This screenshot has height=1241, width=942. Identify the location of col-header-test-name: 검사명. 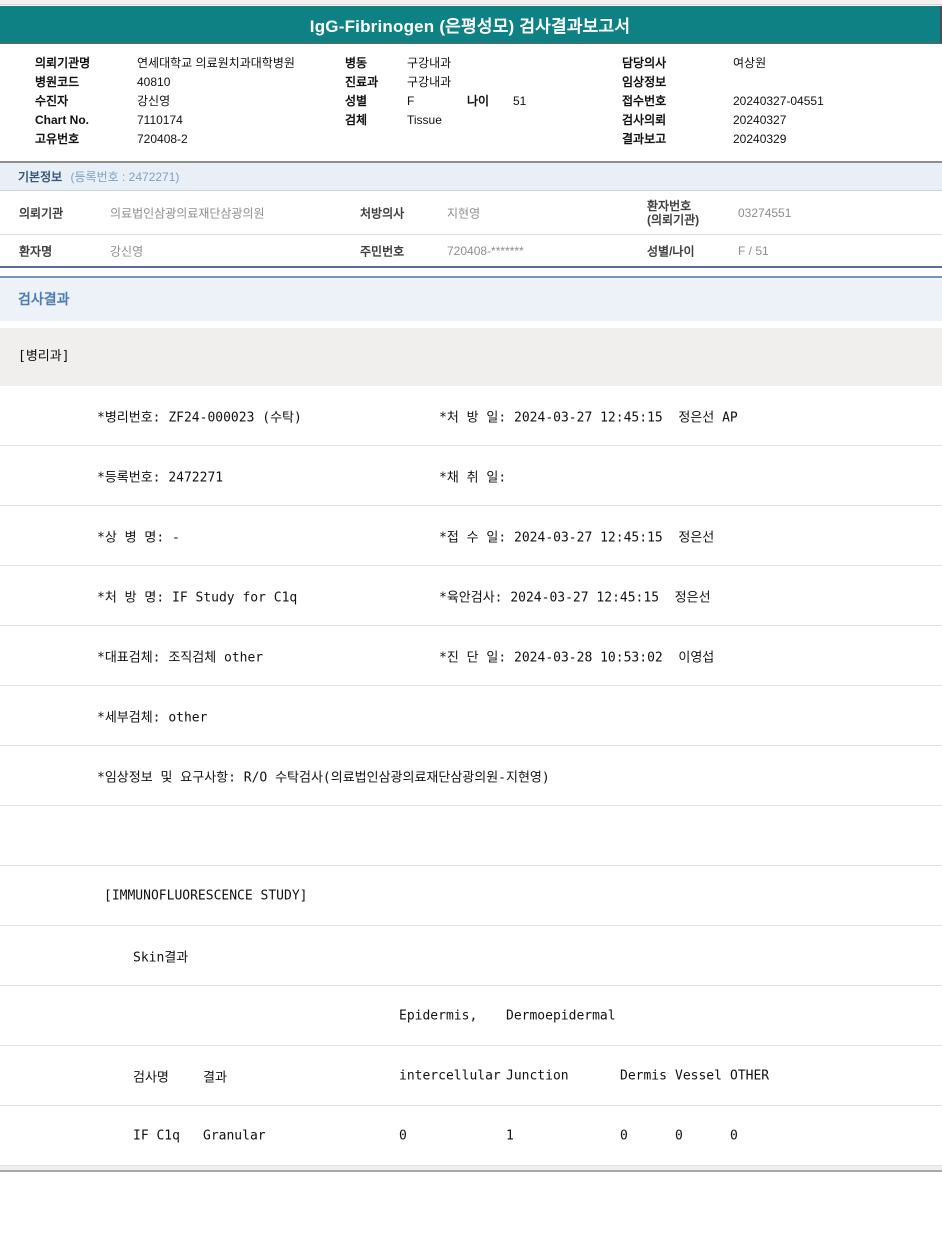
(151, 1077).